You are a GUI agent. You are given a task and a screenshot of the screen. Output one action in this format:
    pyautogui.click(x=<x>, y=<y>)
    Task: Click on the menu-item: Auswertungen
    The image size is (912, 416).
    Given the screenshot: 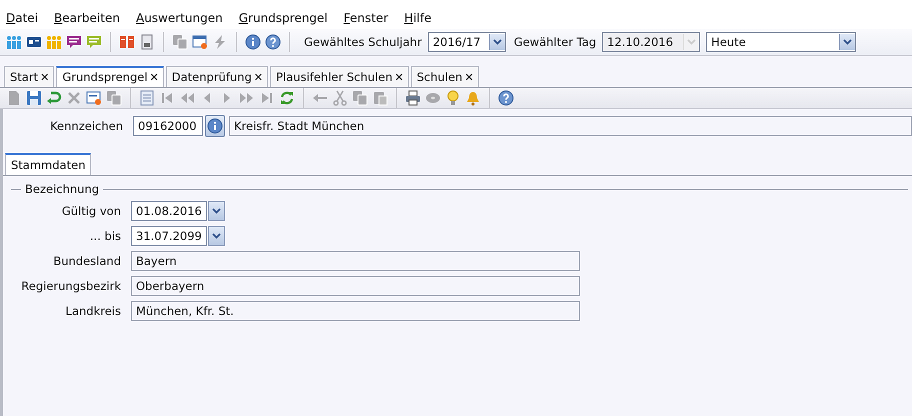 What is the action you would take?
    pyautogui.click(x=179, y=18)
    